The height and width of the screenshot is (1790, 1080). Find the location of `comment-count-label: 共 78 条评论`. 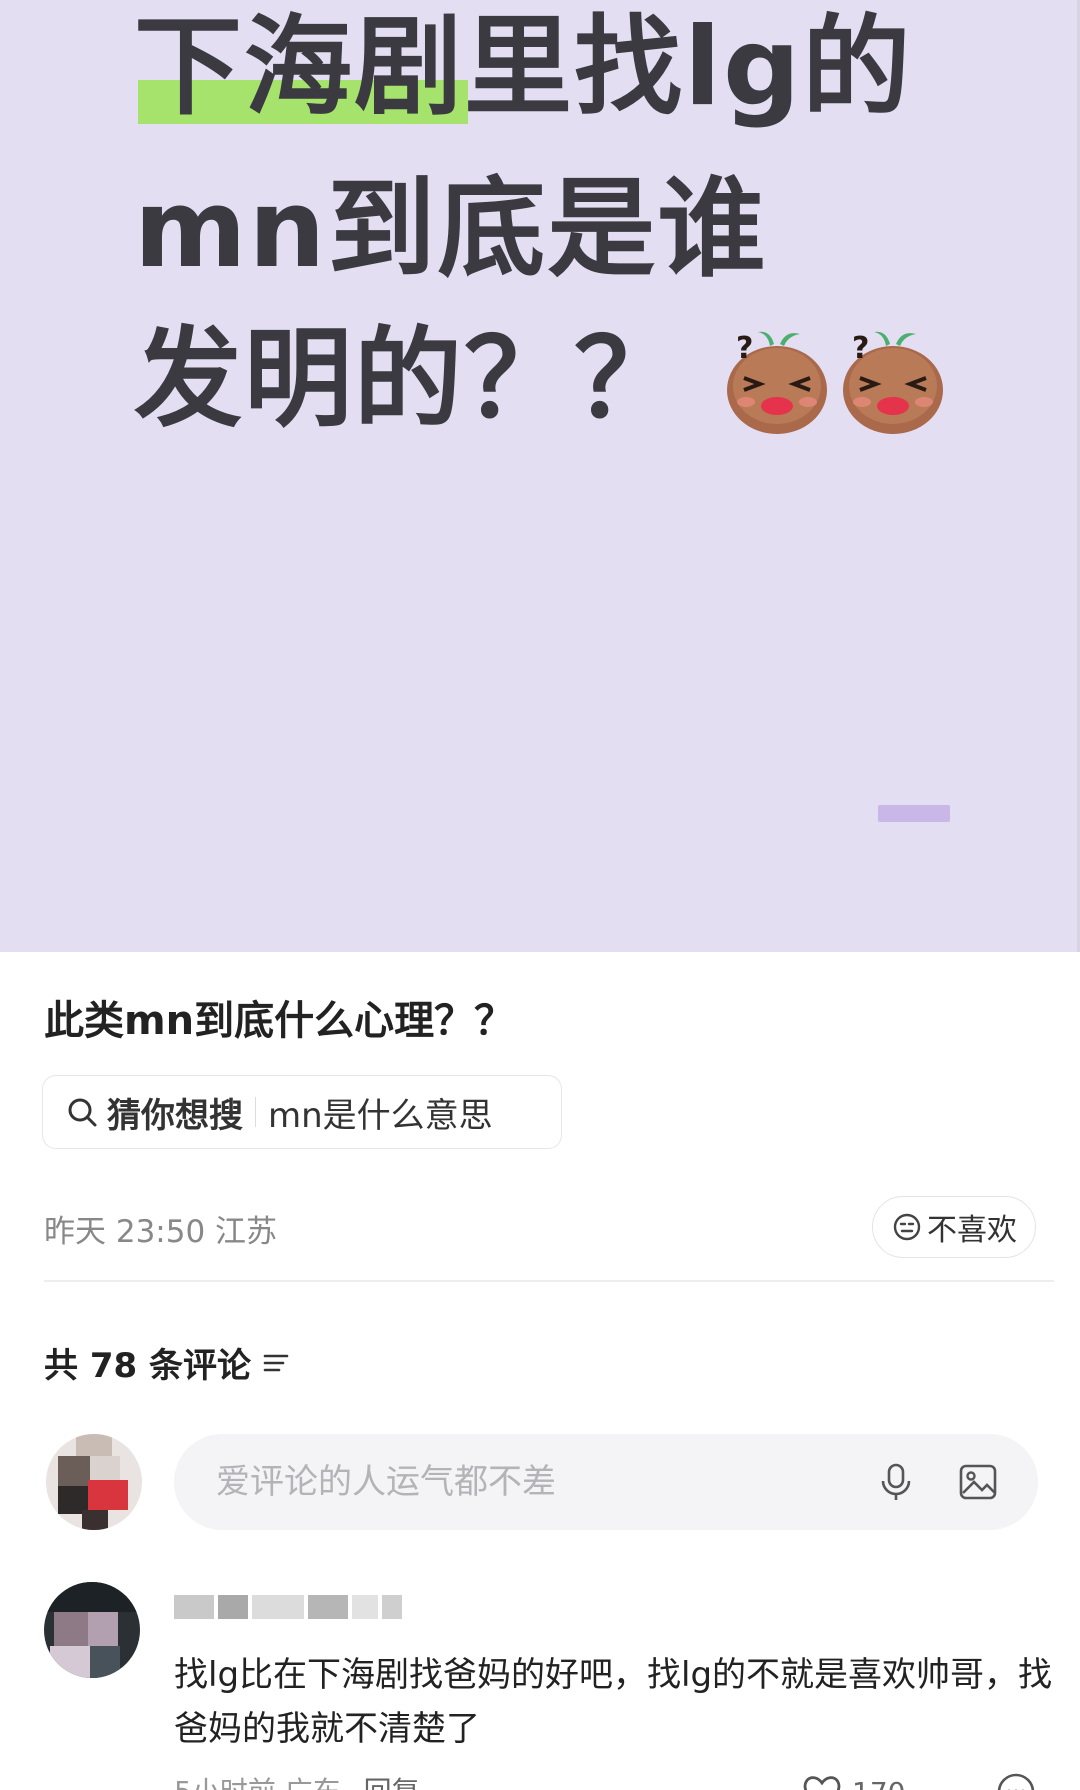

comment-count-label: 共 78 条评论 is located at coordinates (147, 1366).